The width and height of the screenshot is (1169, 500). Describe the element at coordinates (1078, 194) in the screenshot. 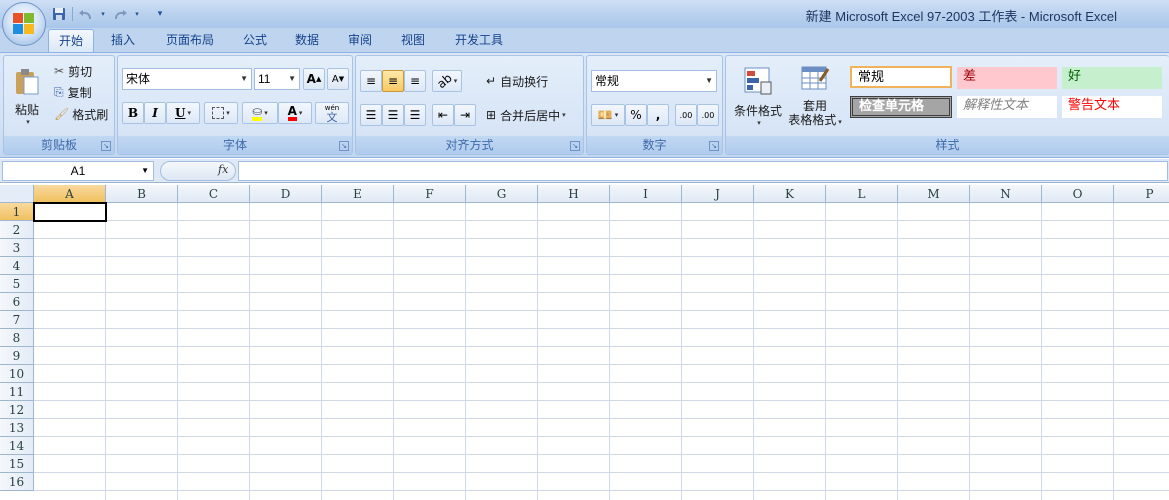

I see `column-header: O` at that location.